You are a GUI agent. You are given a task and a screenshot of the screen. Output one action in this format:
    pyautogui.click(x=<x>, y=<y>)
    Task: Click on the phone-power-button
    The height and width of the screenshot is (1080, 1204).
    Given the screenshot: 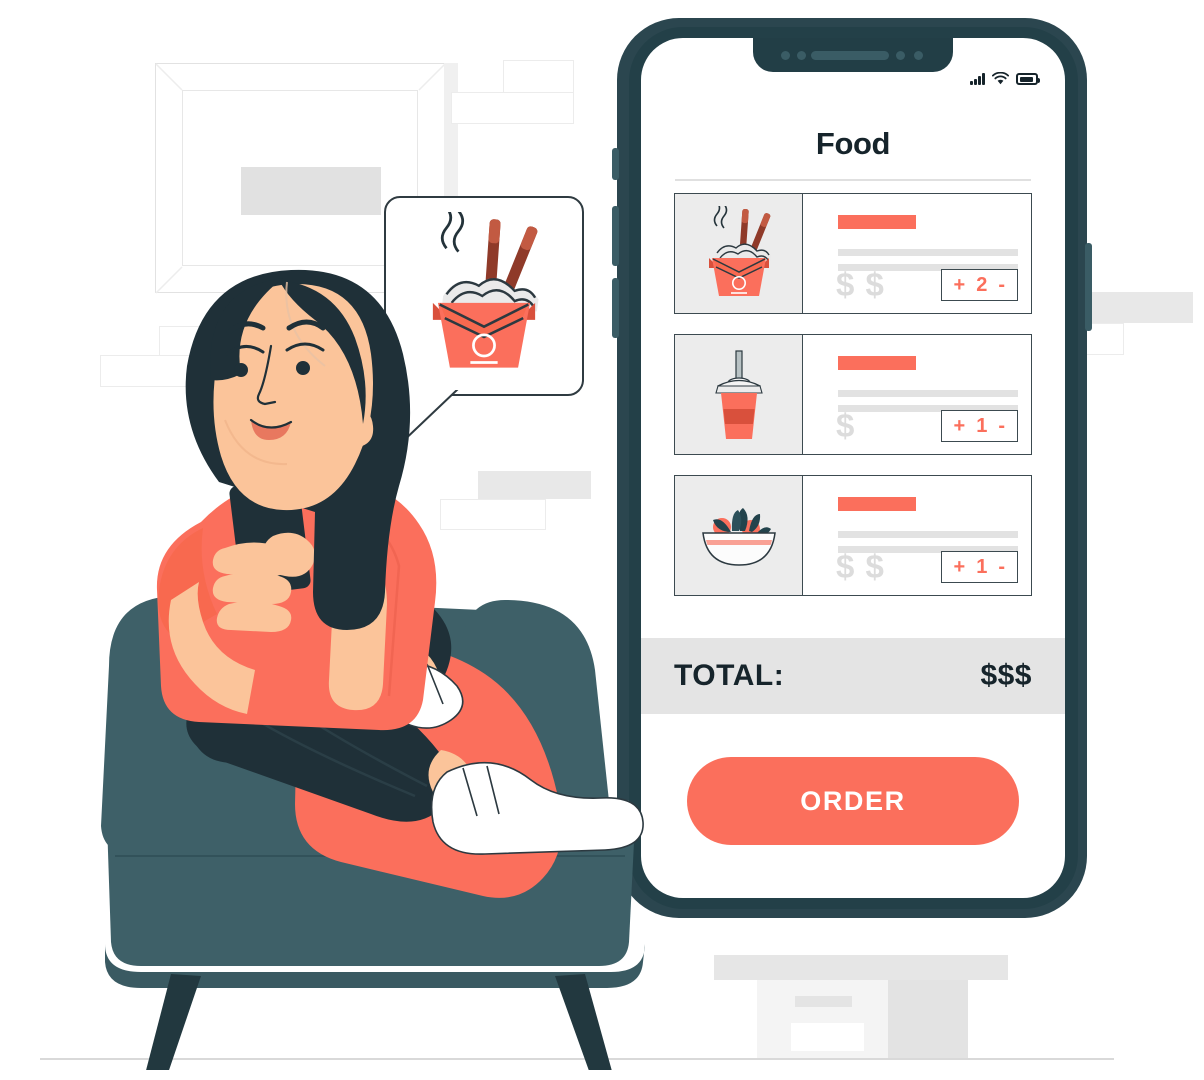 What is the action you would take?
    pyautogui.click(x=1088, y=287)
    